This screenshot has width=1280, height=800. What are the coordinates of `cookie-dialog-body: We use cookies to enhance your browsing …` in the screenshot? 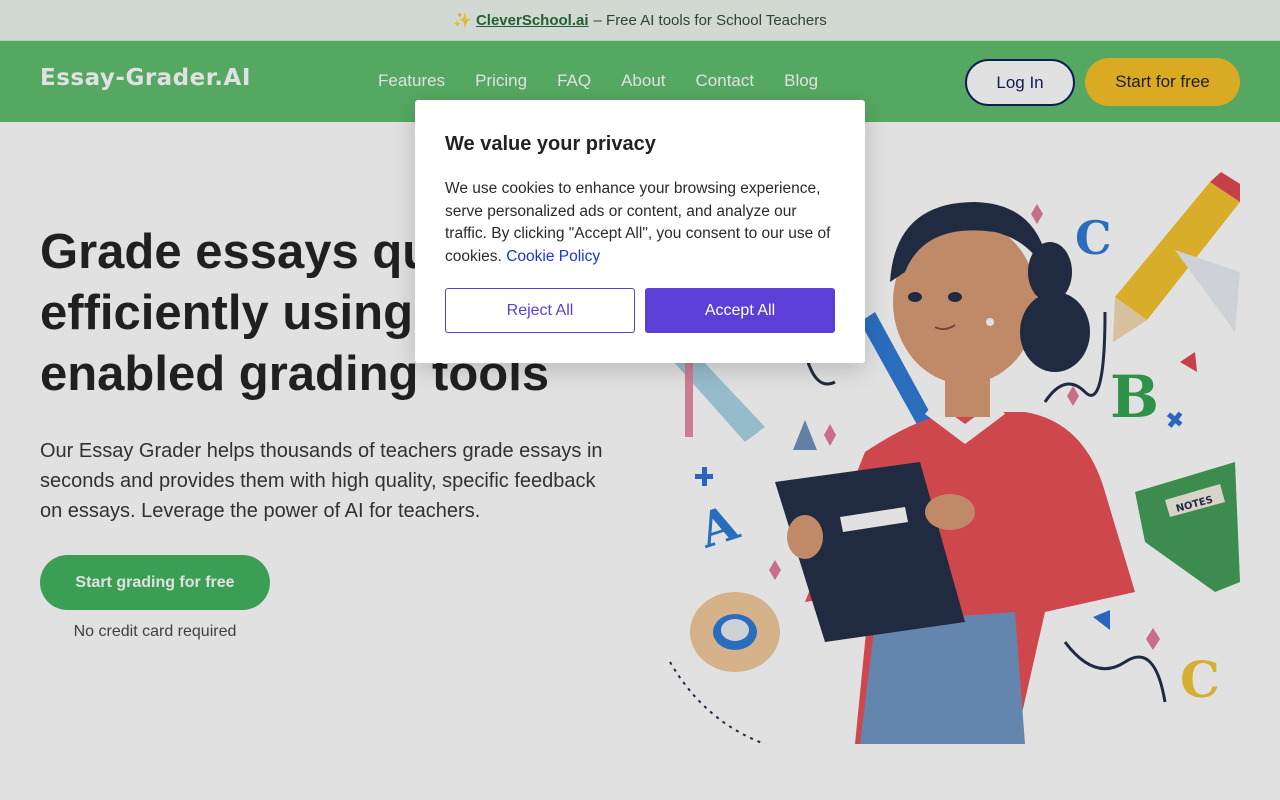 It's located at (642, 223).